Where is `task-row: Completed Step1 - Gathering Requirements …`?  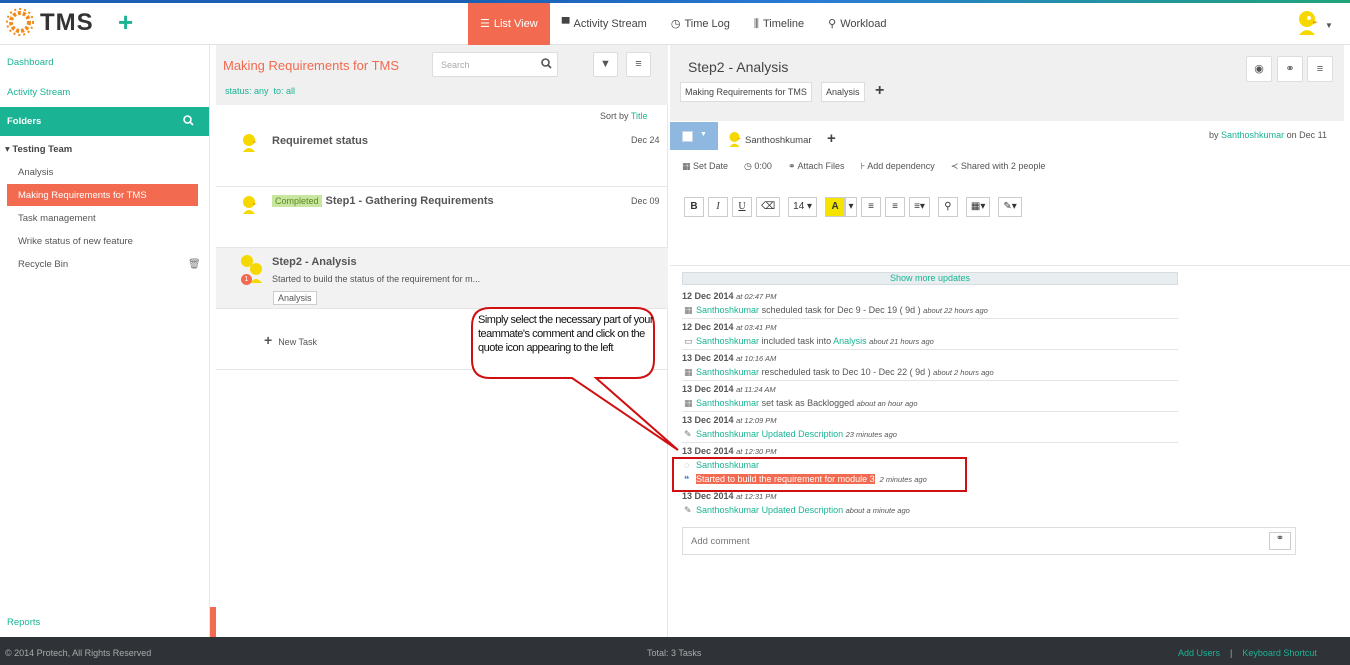
task-row: Completed Step1 - Gathering Requirements … is located at coordinates (442, 217).